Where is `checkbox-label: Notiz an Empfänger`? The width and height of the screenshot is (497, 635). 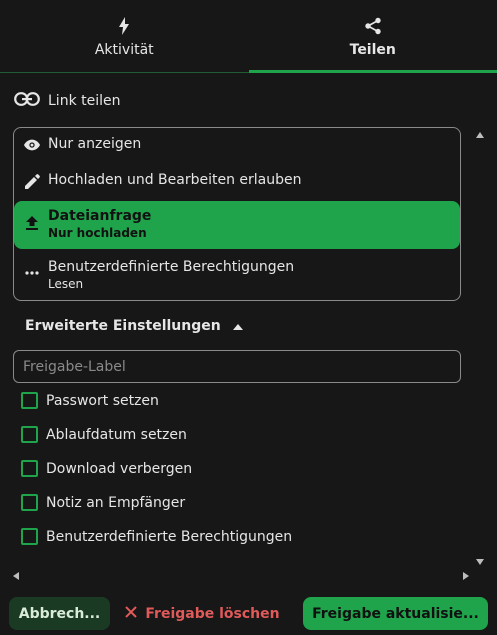
checkbox-label: Notiz an Empfänger is located at coordinates (116, 502).